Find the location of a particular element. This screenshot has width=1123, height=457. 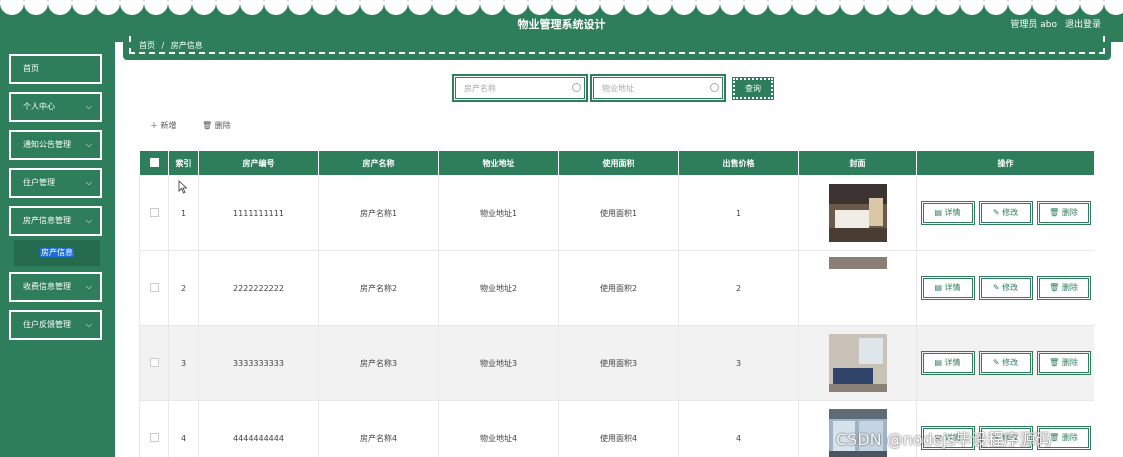

add-button: ＋ 新增 is located at coordinates (163, 125).